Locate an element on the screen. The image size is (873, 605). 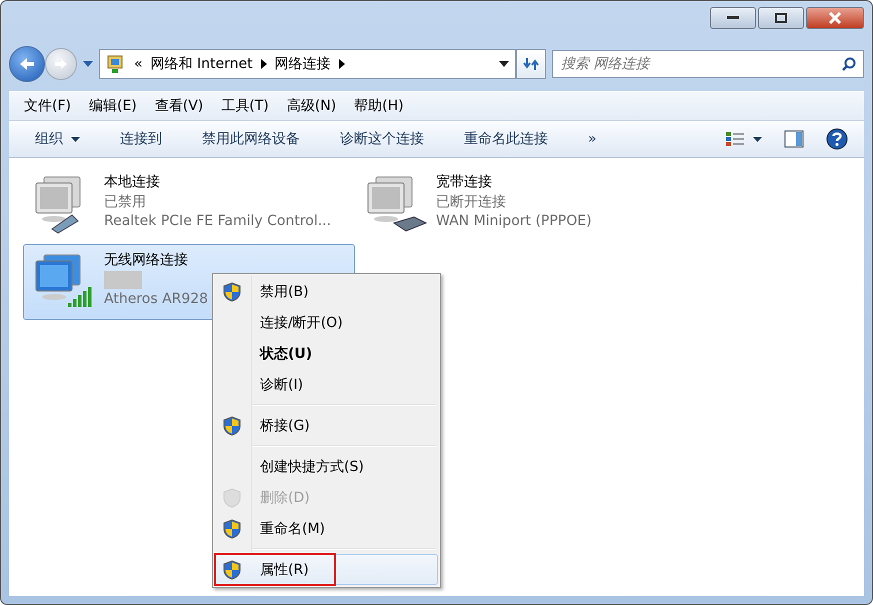
help-icon is located at coordinates (837, 139).